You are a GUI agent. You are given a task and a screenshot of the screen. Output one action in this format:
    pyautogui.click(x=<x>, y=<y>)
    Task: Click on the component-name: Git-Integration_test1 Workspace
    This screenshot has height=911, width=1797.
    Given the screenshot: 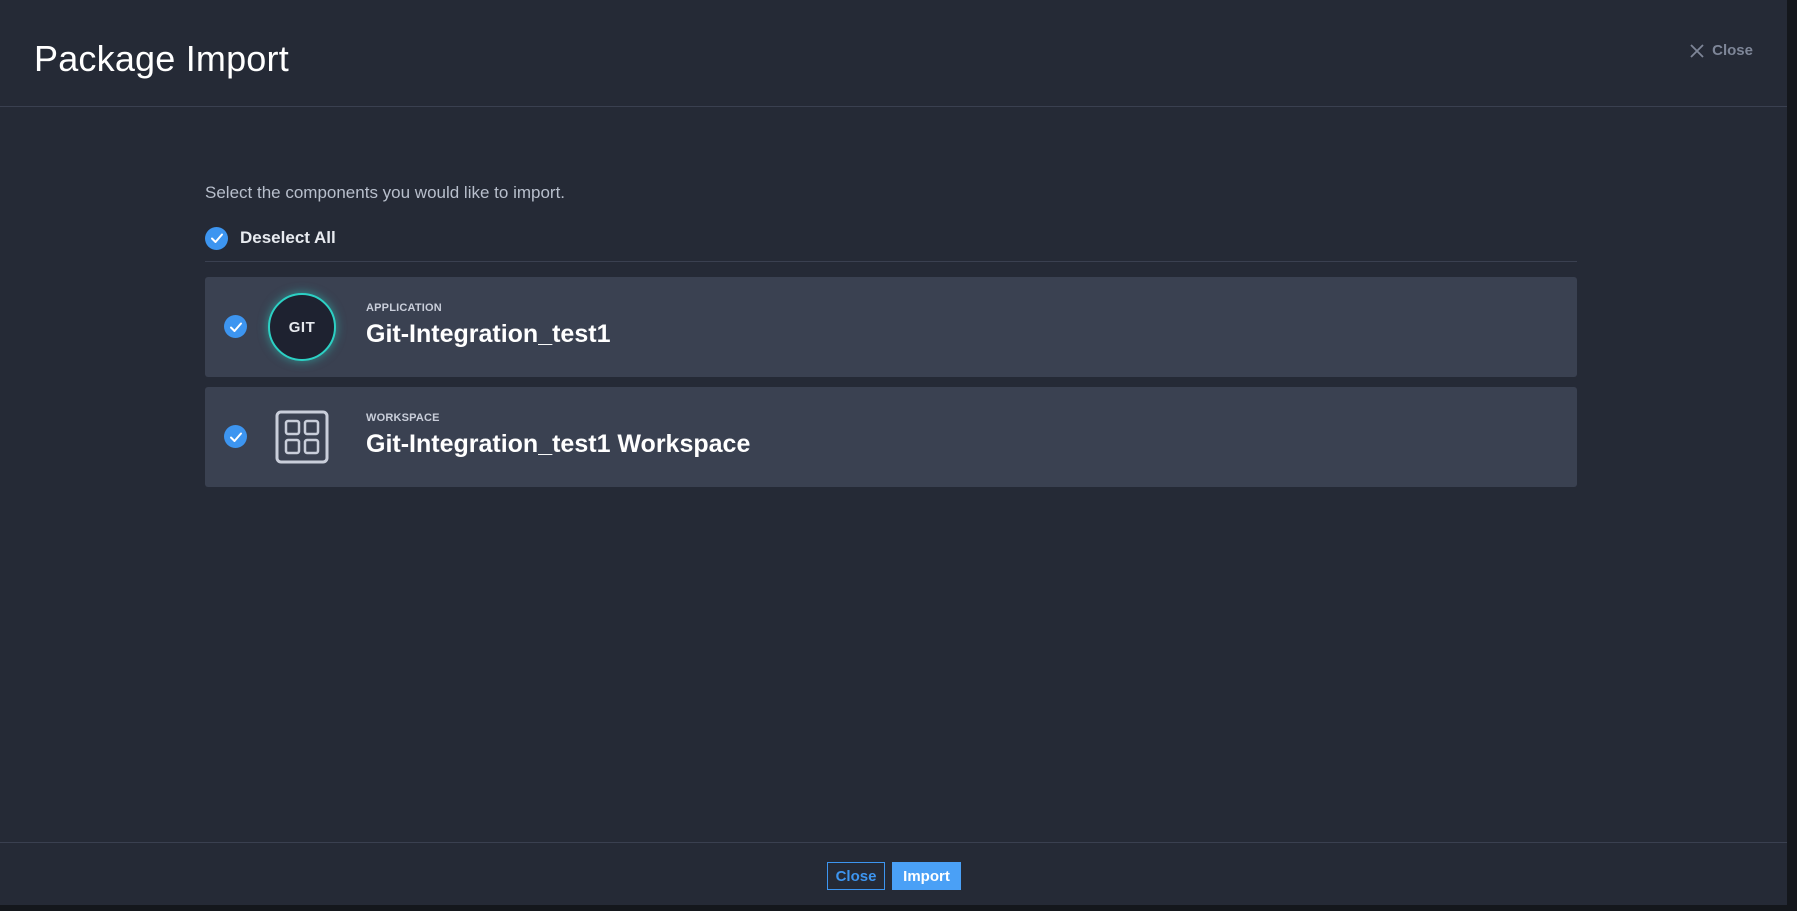 What is the action you would take?
    pyautogui.click(x=558, y=444)
    